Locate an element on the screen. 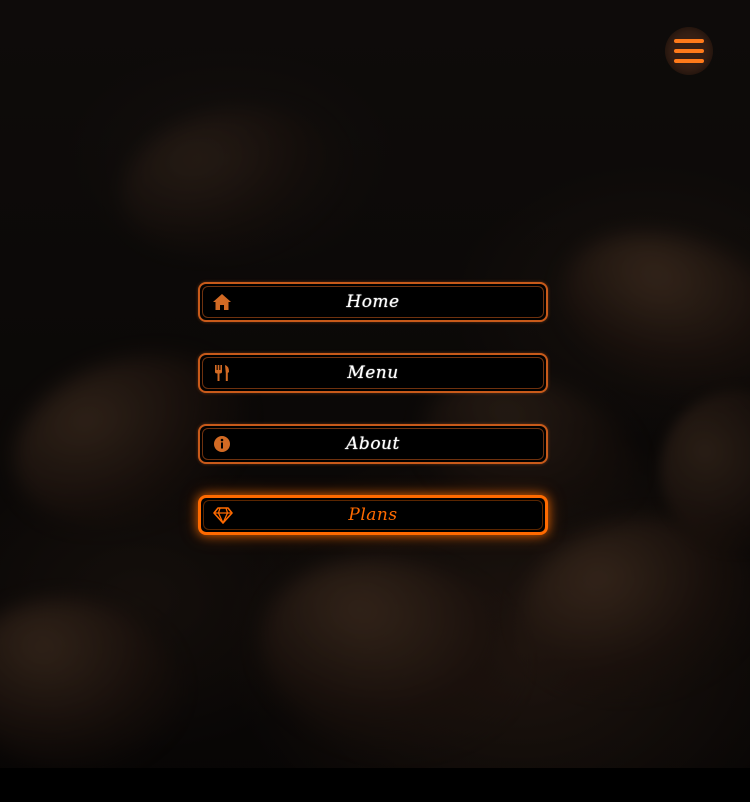  home-icon is located at coordinates (222, 302).